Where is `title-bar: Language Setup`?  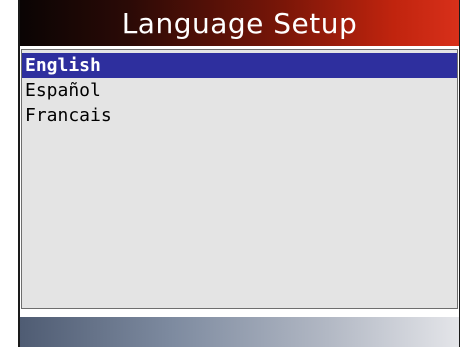 title-bar: Language Setup is located at coordinates (239, 23).